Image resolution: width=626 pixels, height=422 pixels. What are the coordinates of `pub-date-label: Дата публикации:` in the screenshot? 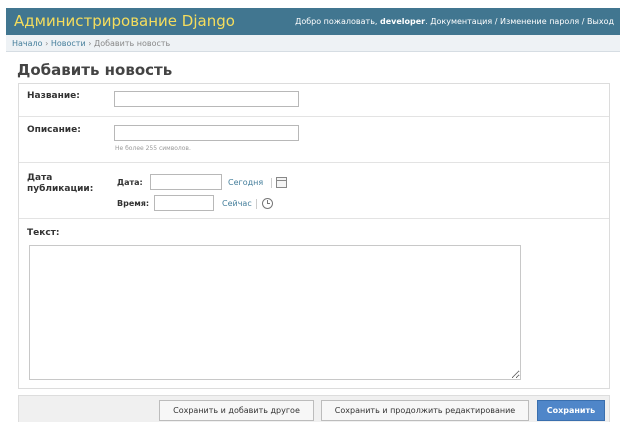 It's located at (60, 183).